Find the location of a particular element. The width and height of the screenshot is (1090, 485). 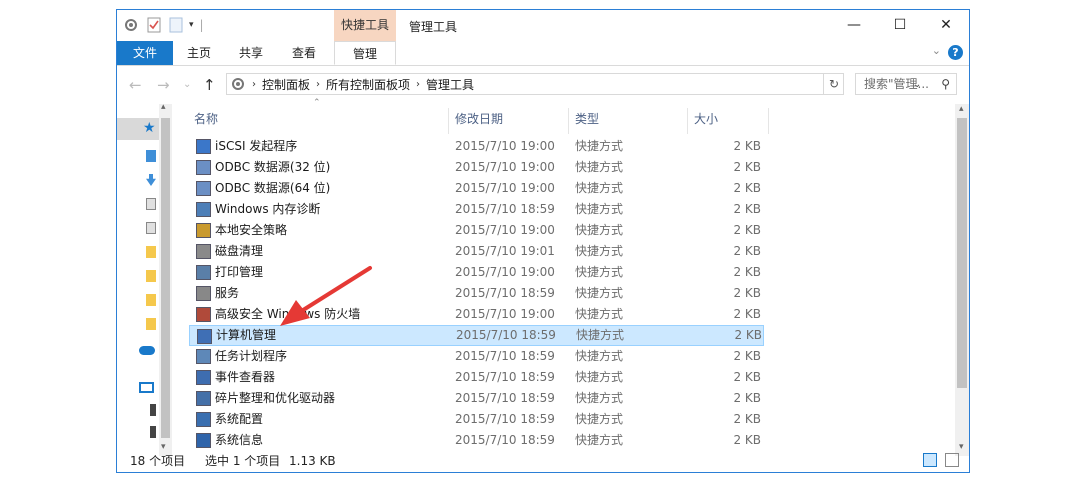

file-name: 系统信息 is located at coordinates (239, 440).